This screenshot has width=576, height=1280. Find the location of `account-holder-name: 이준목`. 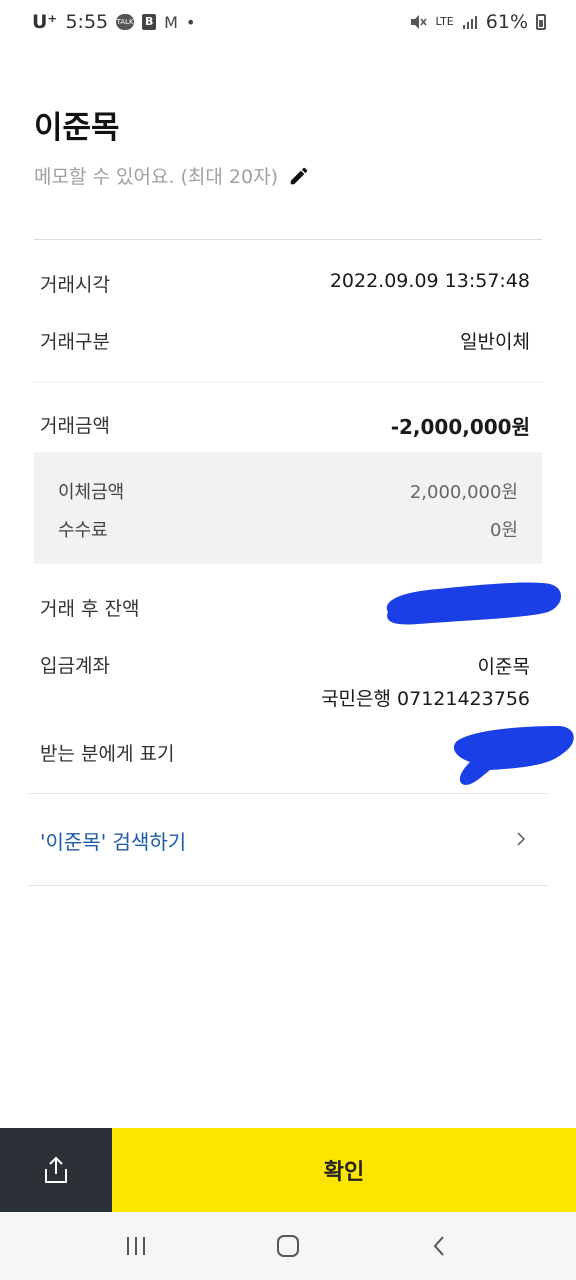

account-holder-name: 이준목 is located at coordinates (503, 667).